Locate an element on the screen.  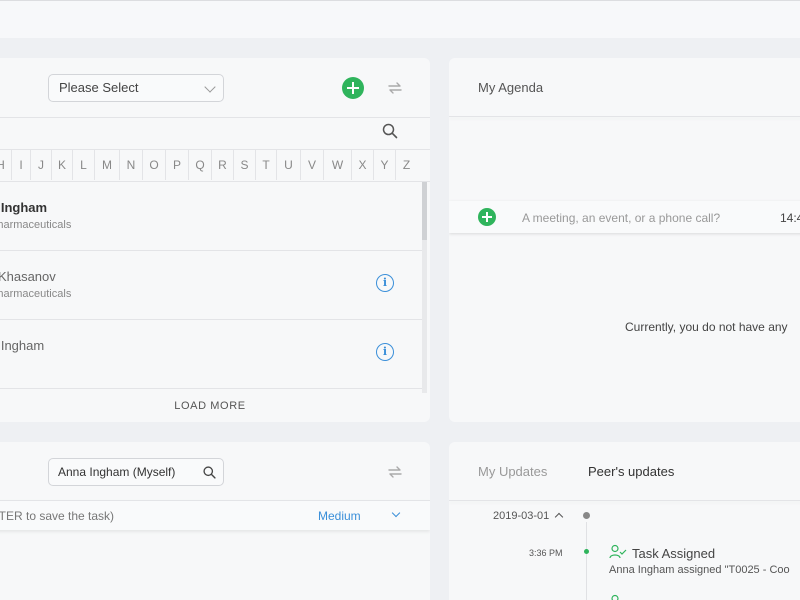
alphabet-letter: U is located at coordinates (289, 165).